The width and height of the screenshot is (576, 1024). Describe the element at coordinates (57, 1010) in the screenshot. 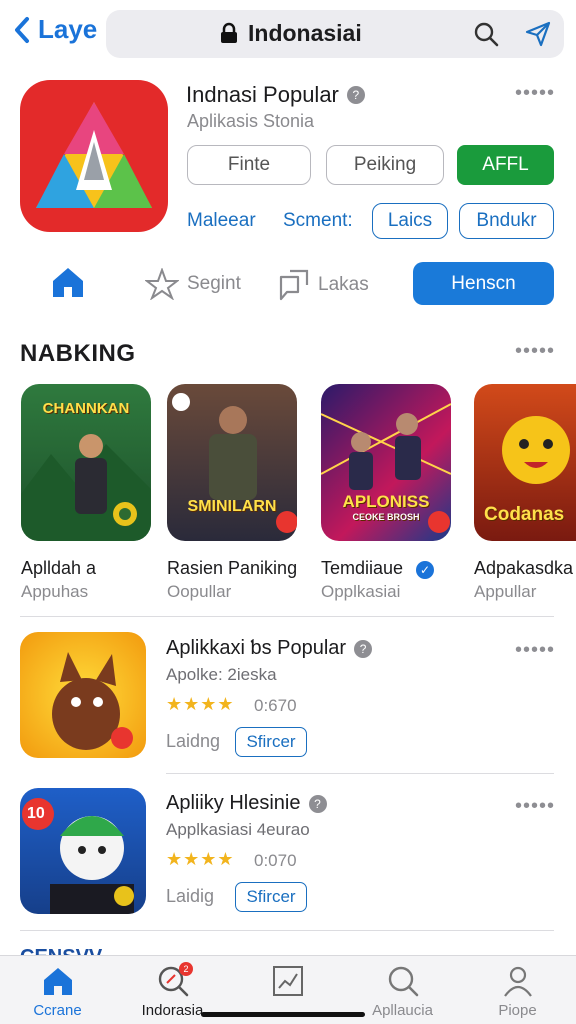

I see `tab-label: Ccrane` at that location.